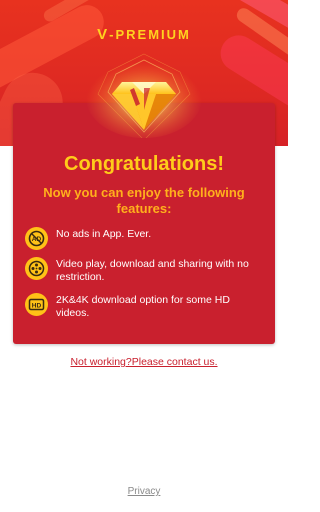 Image resolution: width=320 pixels, height=512 pixels. I want to click on header-title-rest: -PREMIUM, so click(150, 34).